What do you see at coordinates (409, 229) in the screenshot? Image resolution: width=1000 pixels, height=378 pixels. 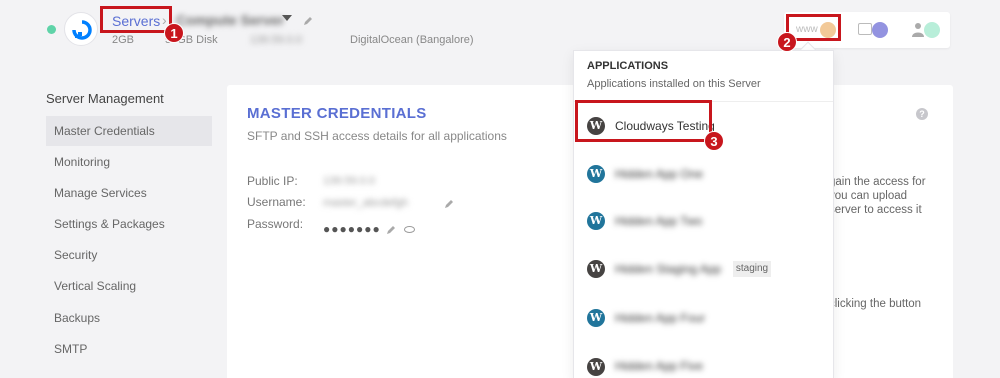 I see `show-password-icon` at bounding box center [409, 229].